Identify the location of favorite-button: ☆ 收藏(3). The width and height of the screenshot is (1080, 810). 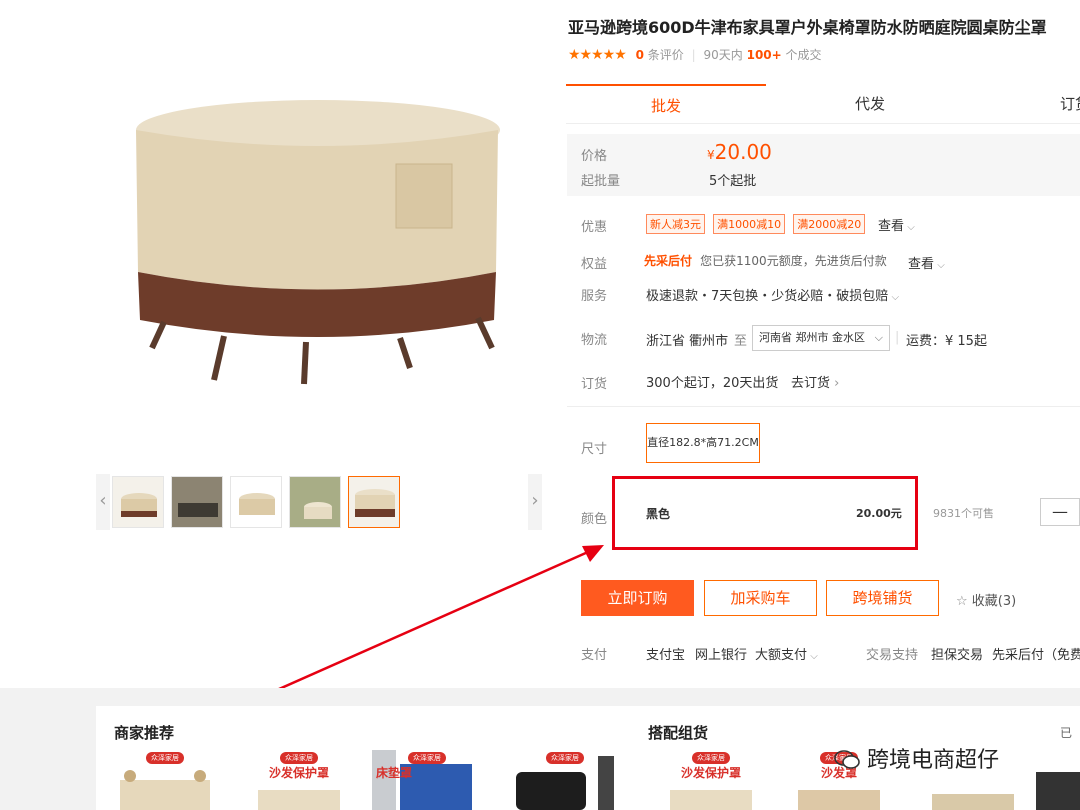
(986, 599).